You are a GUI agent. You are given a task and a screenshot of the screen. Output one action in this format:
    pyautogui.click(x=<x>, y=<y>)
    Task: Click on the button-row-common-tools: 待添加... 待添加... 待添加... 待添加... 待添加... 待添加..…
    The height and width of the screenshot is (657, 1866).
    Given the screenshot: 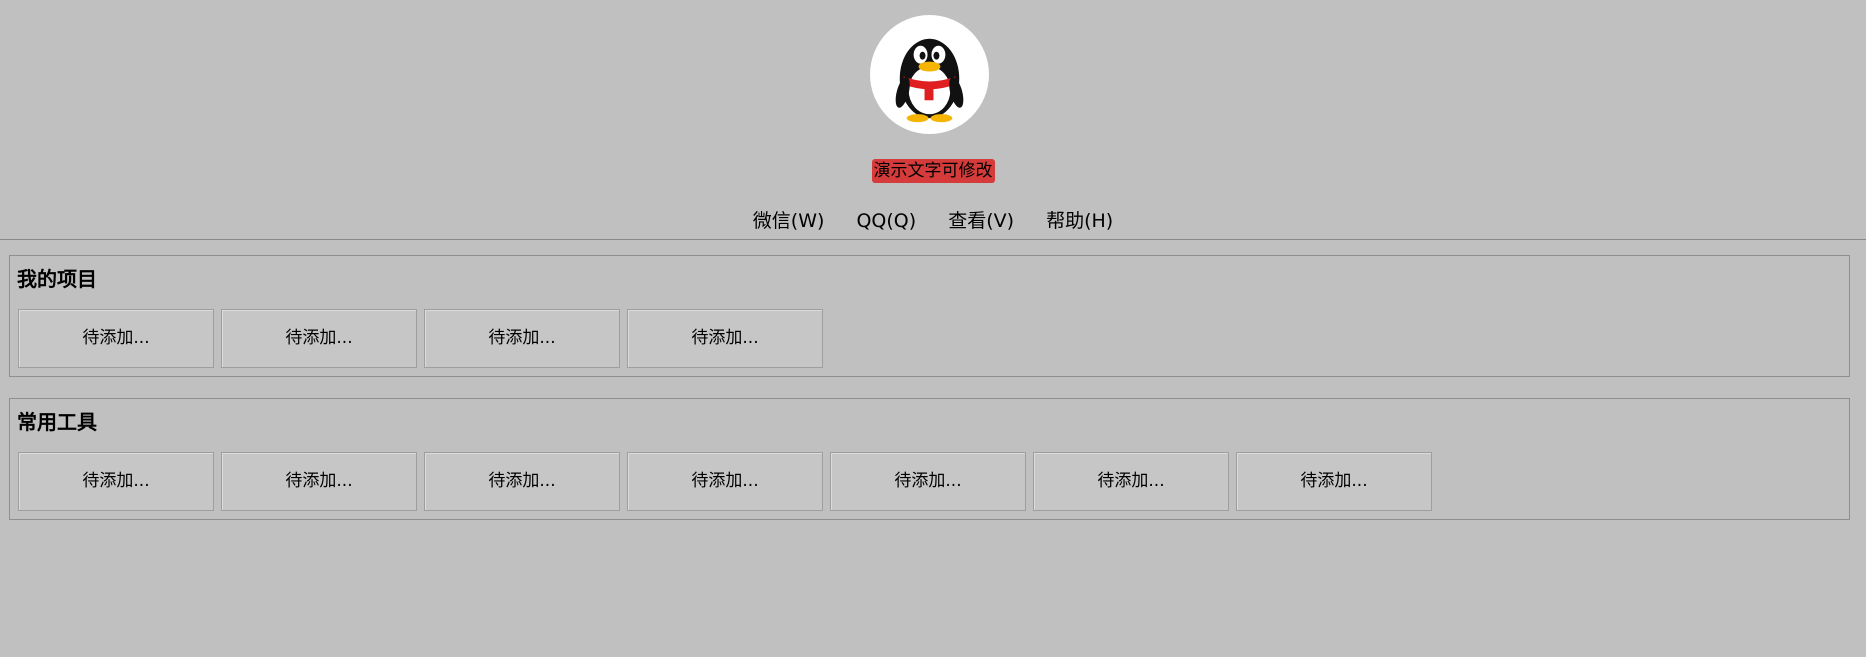 What is the action you would take?
    pyautogui.click(x=725, y=482)
    